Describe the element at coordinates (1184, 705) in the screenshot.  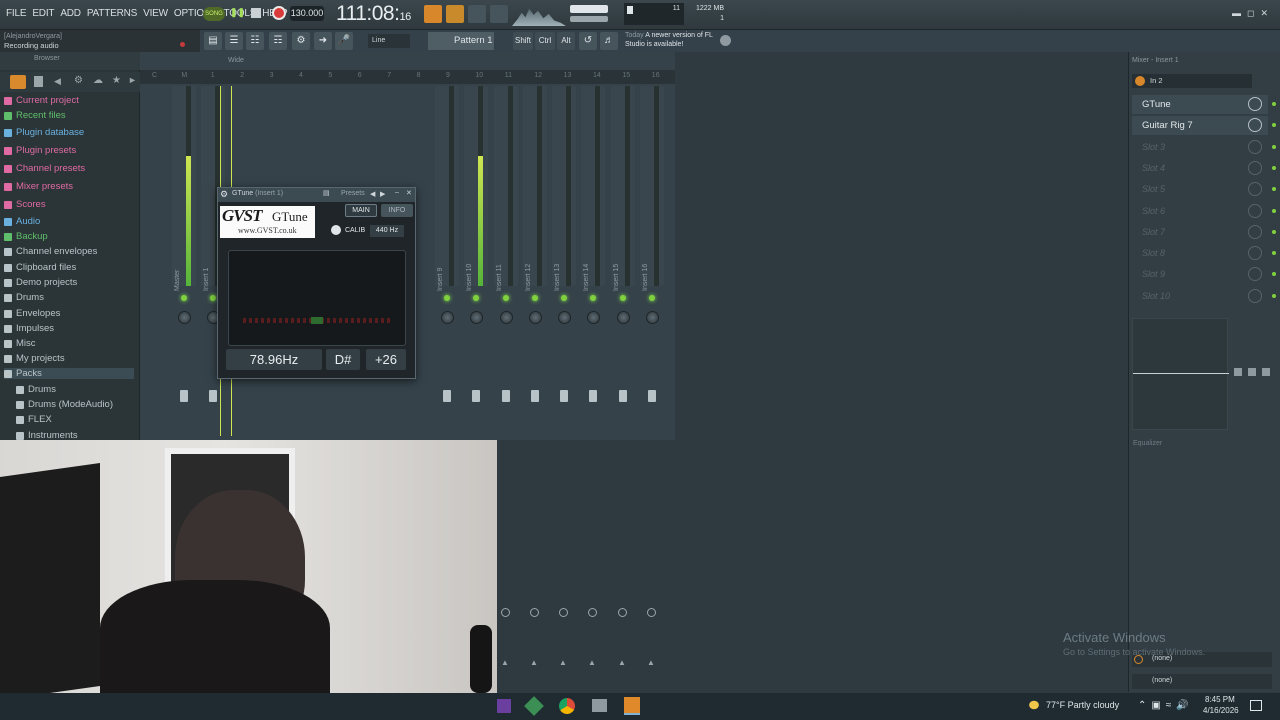
I see `volume-icon: 🔊` at that location.